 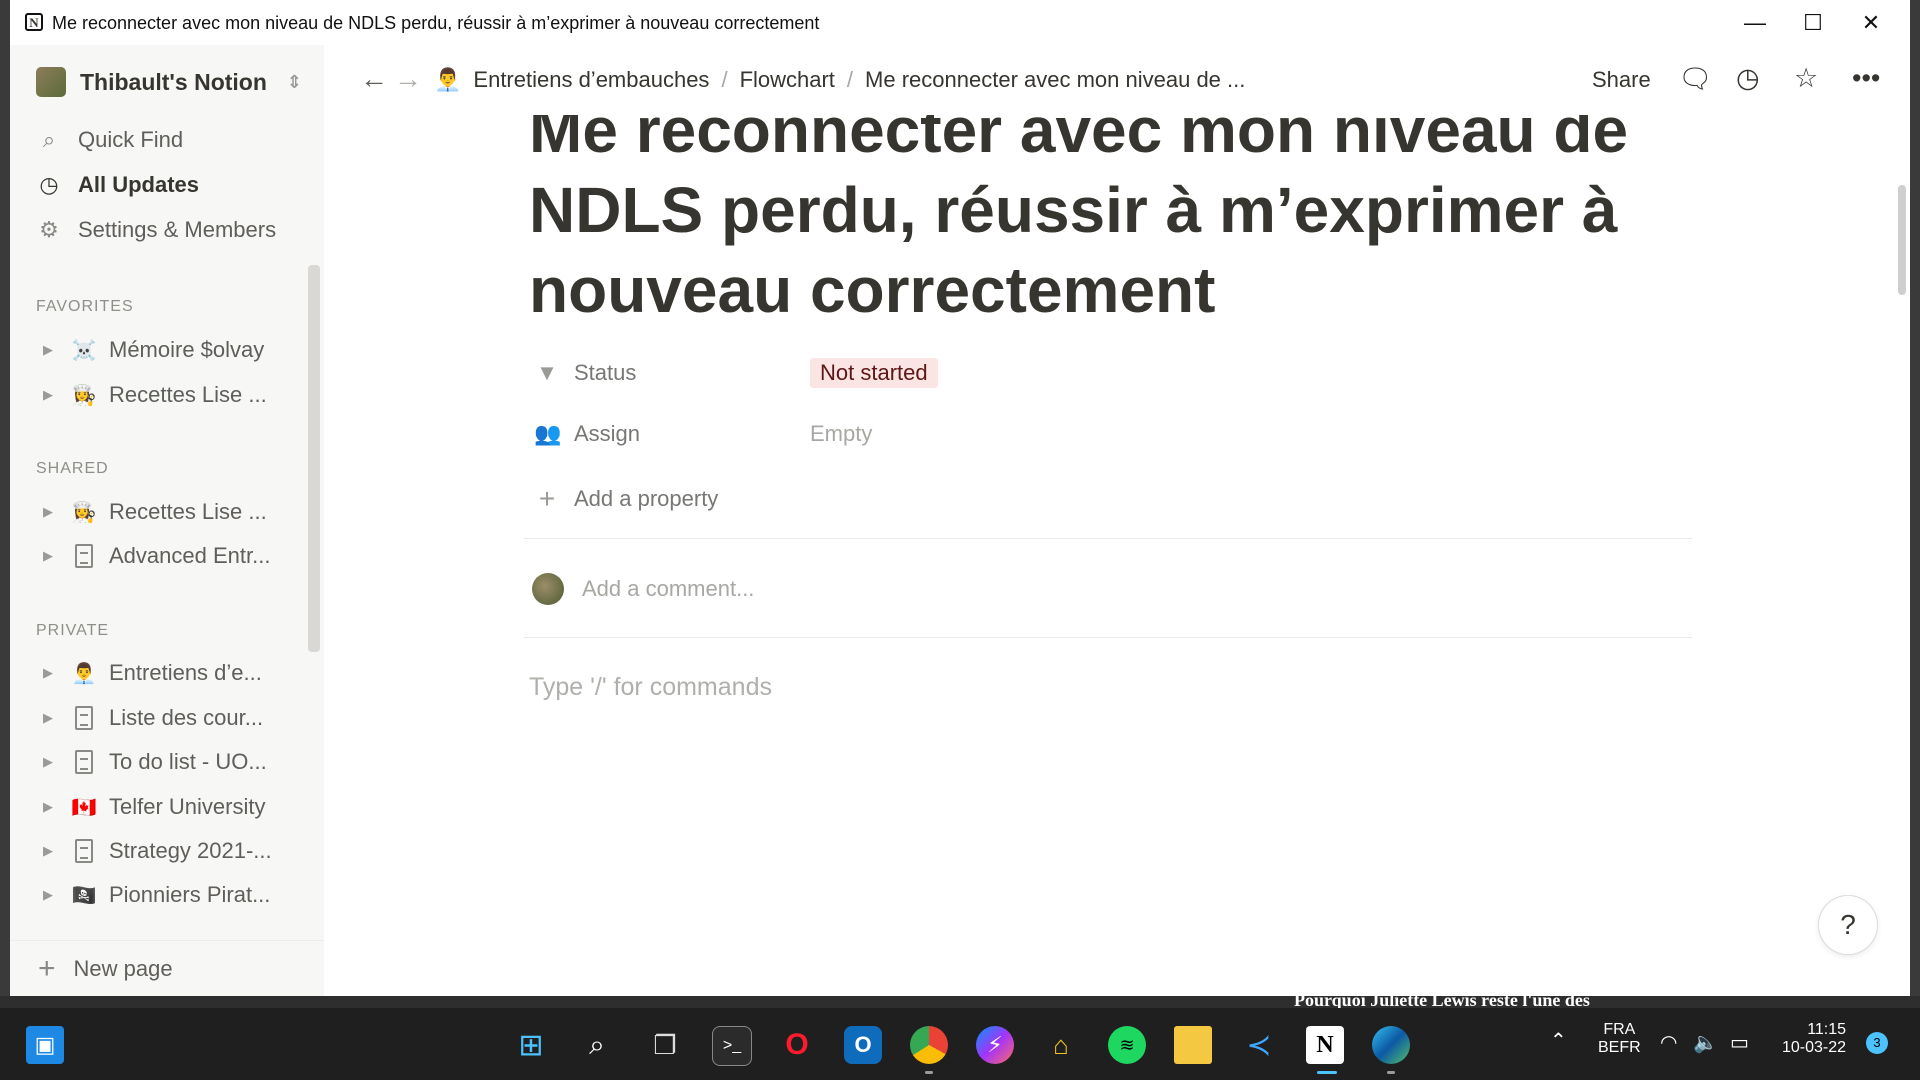 I want to click on property-name-assign: Assign, so click(x=692, y=434).